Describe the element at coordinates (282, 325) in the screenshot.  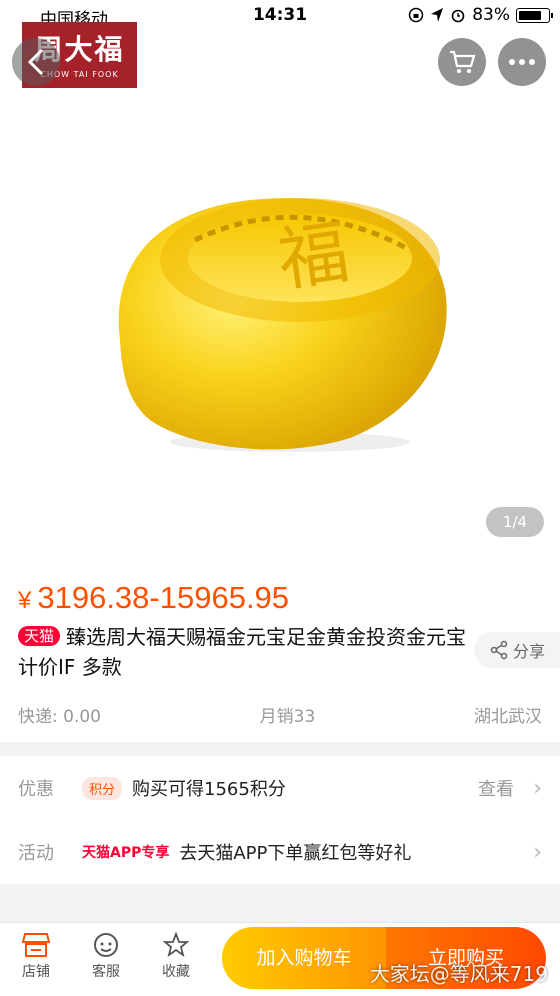
I see `gold-ingot-image: 福` at that location.